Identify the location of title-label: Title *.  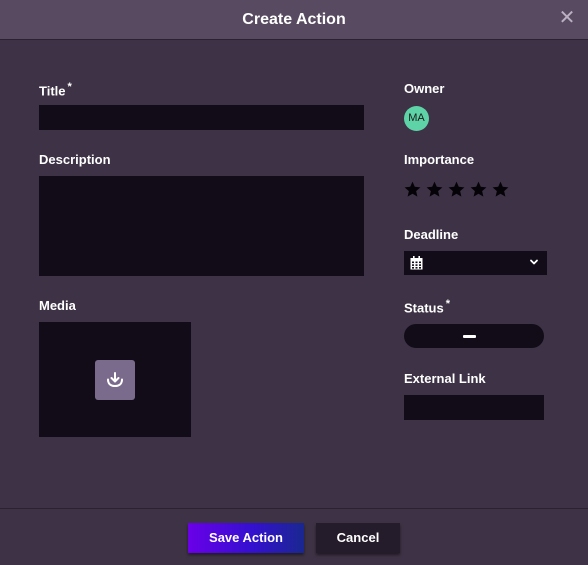
(55, 90).